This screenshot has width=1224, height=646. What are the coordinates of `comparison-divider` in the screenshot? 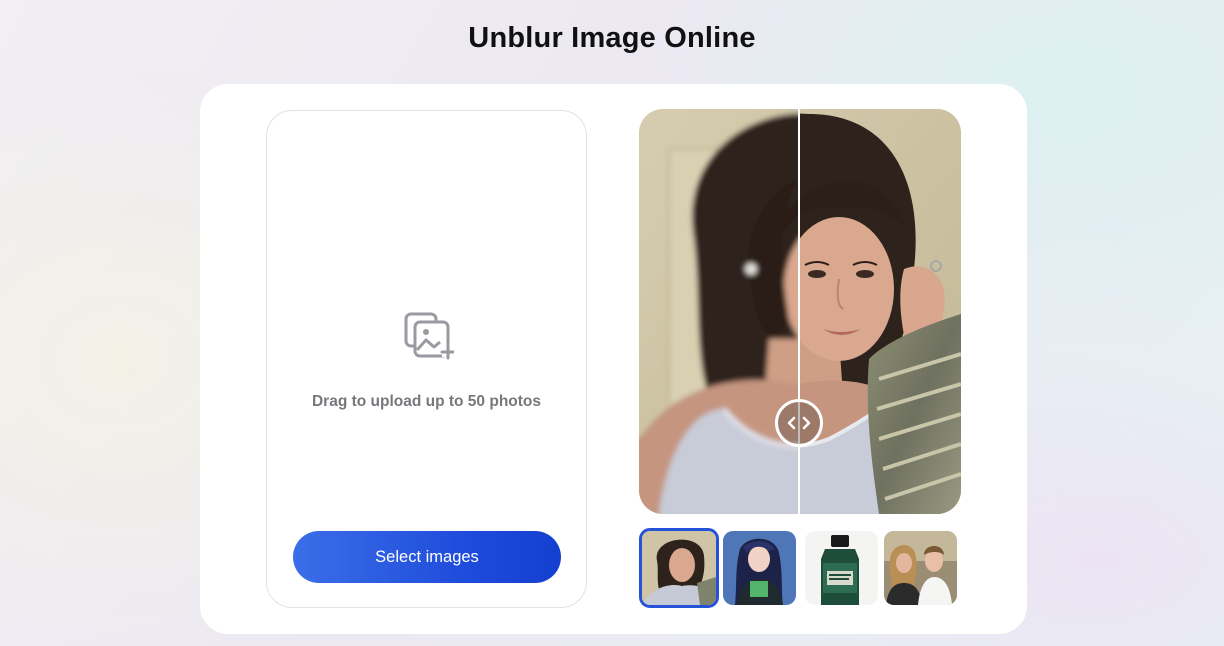 It's located at (799, 311).